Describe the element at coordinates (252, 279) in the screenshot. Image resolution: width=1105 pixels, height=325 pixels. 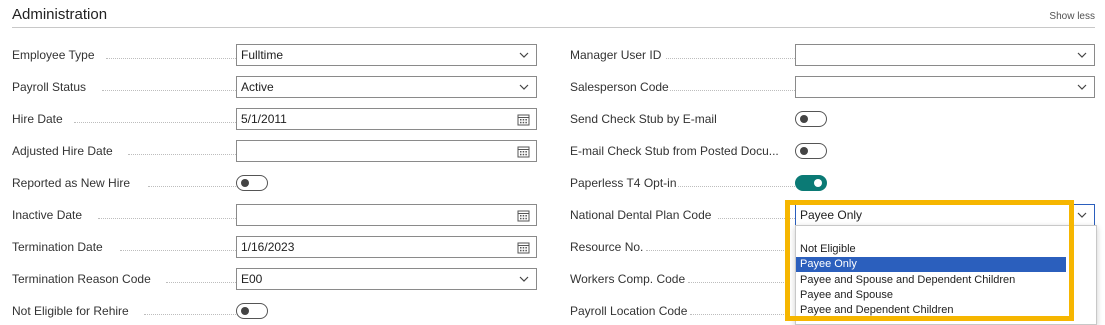
I see `termination-reason-value: E00` at that location.